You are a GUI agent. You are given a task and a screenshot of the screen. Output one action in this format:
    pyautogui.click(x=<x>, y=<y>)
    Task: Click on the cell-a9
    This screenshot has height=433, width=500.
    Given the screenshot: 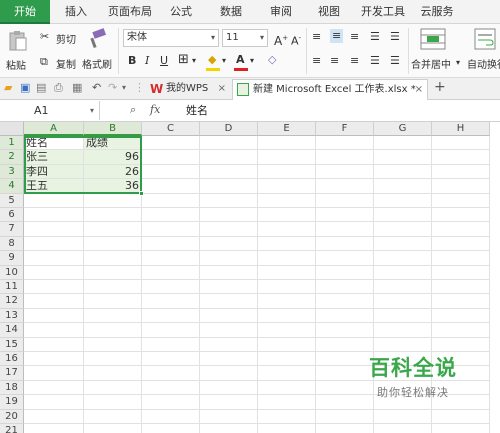 What is the action you would take?
    pyautogui.click(x=54, y=258)
    